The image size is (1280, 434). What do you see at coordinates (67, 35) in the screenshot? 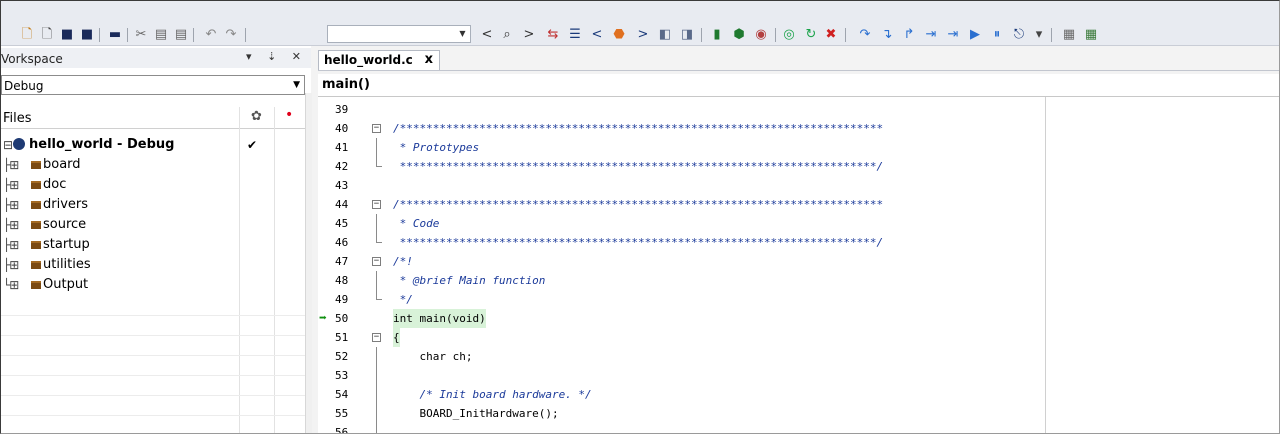
I see `save-icon: ■` at bounding box center [67, 35].